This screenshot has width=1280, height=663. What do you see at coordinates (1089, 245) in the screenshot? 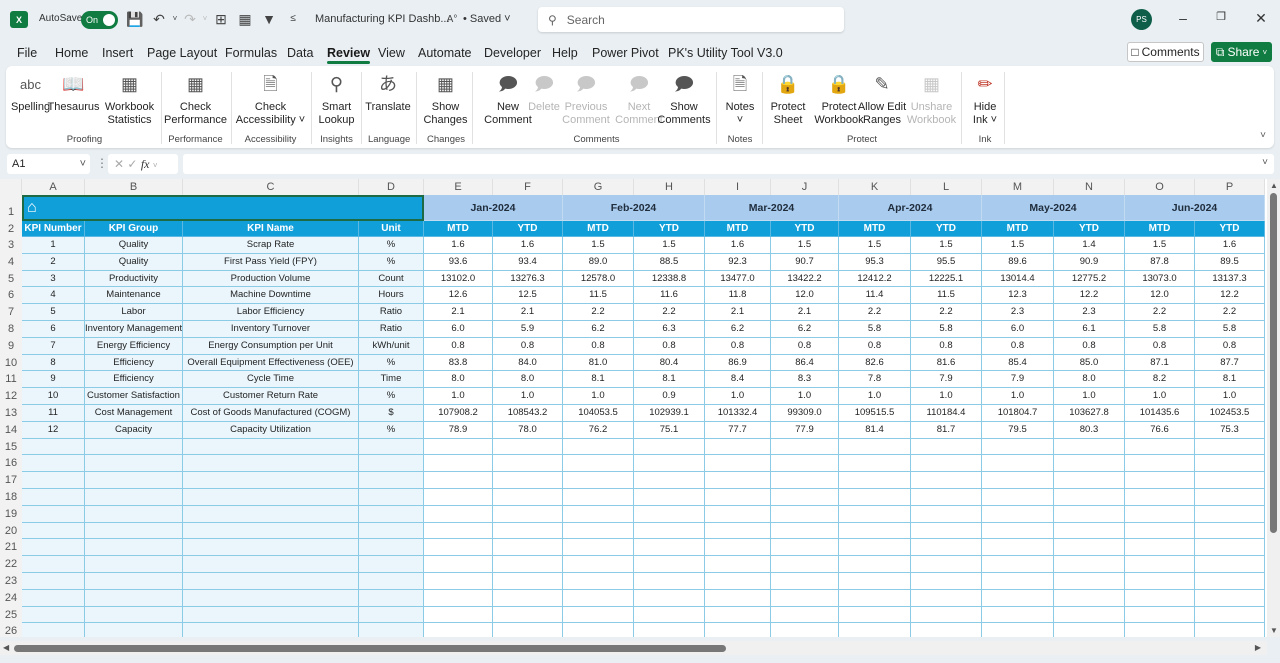
I see `kpi-value: 1.4` at bounding box center [1089, 245].